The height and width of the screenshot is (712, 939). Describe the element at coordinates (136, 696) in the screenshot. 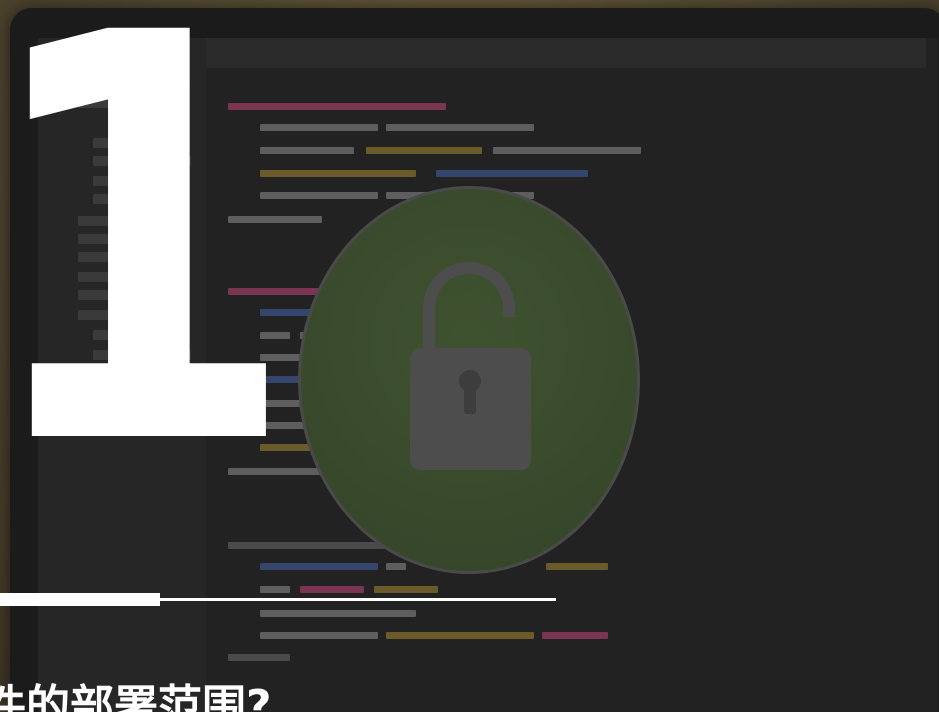

I see `headline: 件的部署范围?` at that location.